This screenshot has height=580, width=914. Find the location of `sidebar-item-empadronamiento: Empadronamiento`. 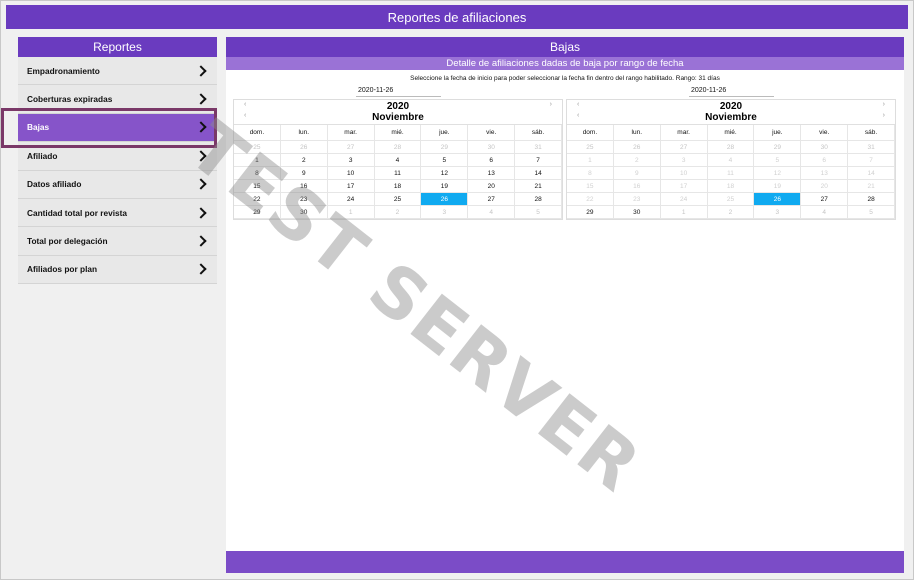

sidebar-item-empadronamiento: Empadronamiento is located at coordinates (117, 71).